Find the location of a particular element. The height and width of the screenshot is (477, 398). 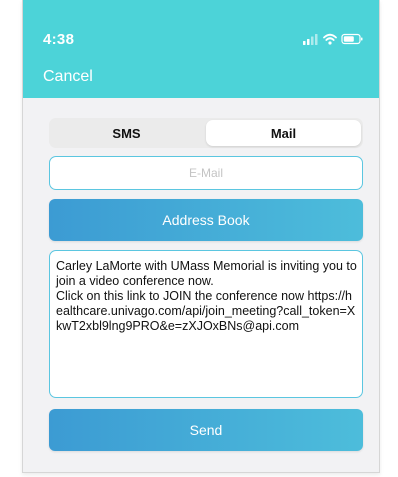

cancel-button: Cancel is located at coordinates (68, 77).